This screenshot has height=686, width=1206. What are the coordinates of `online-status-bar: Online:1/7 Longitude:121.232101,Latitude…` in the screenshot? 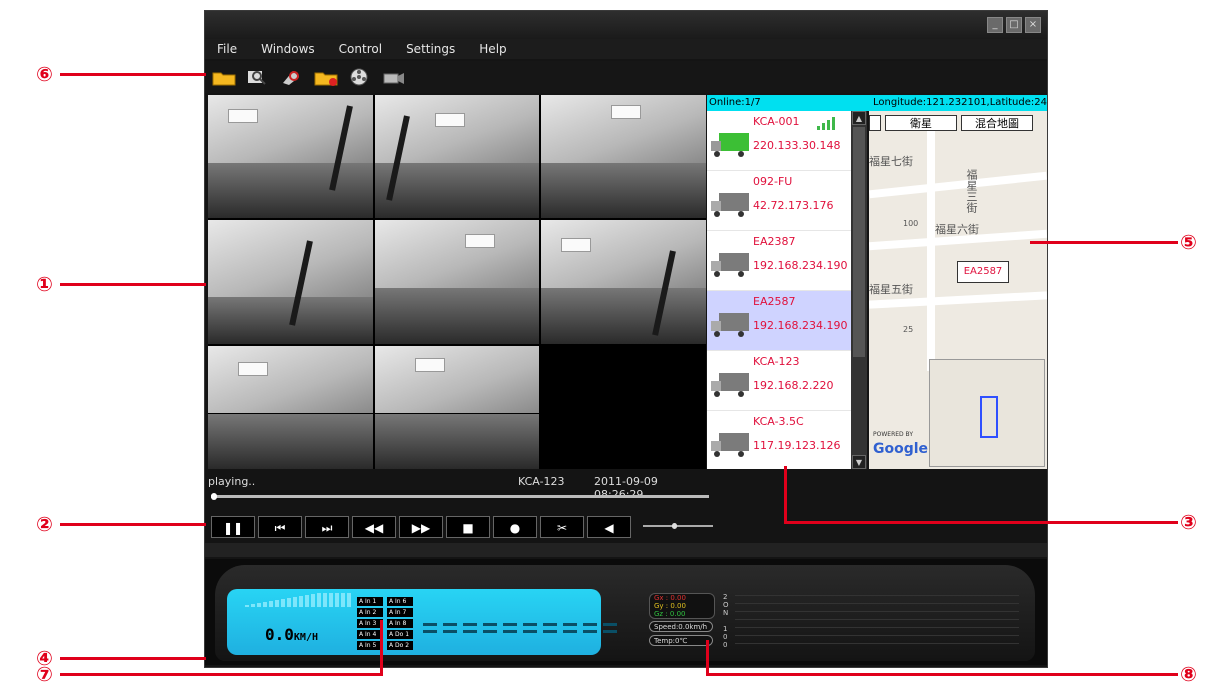 It's located at (877, 103).